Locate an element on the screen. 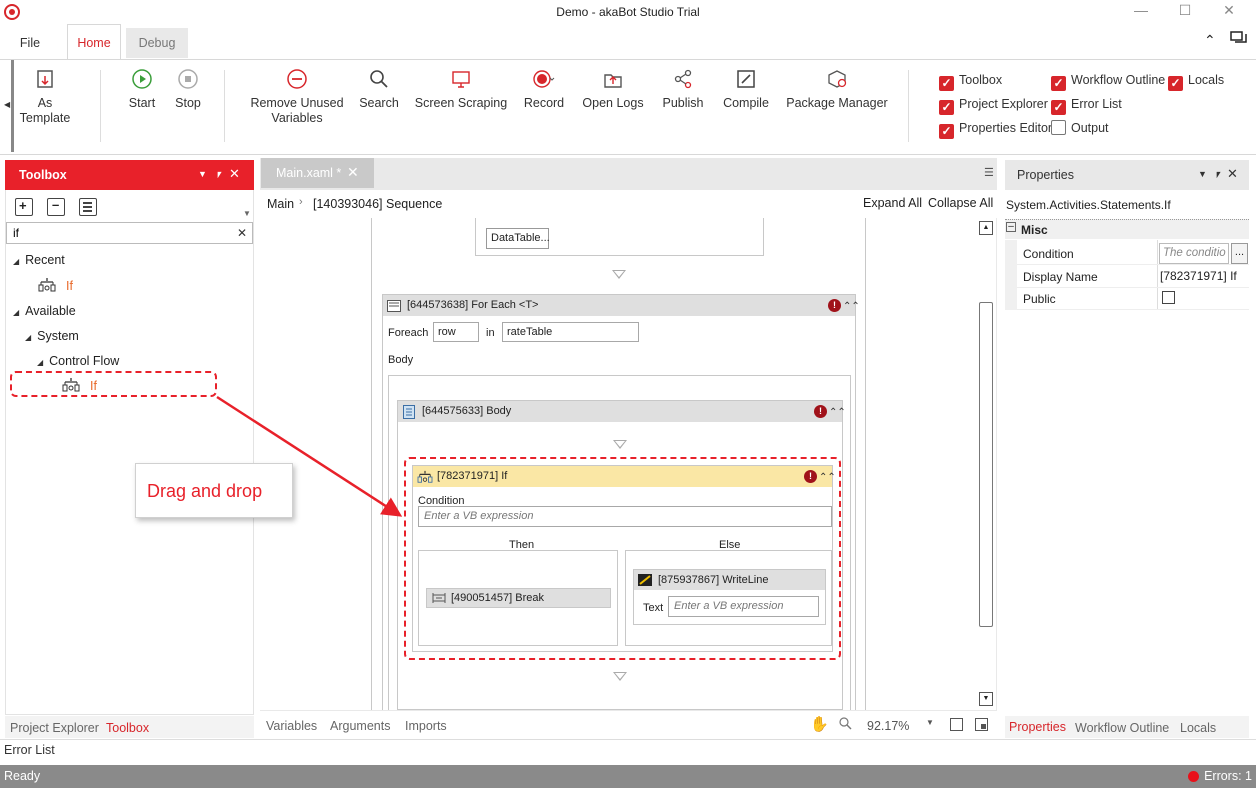 The image size is (1256, 788). status-bar: Ready Errors: 1 is located at coordinates (628, 776).